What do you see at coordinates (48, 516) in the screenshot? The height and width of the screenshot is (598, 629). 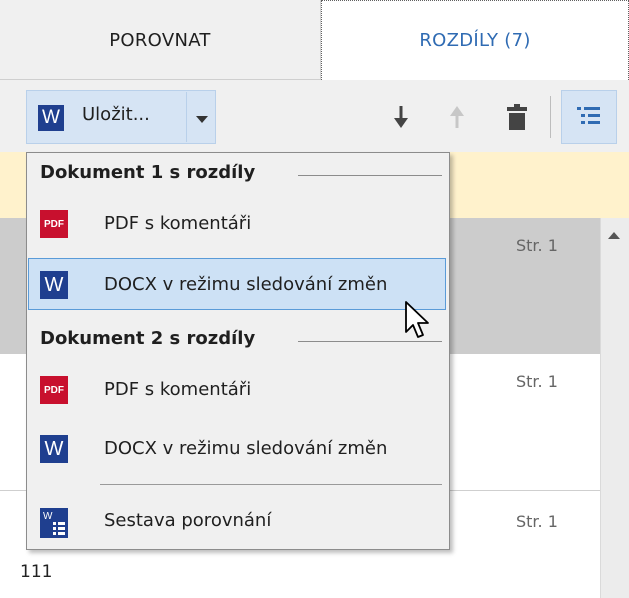 I see `svg-text: W` at bounding box center [48, 516].